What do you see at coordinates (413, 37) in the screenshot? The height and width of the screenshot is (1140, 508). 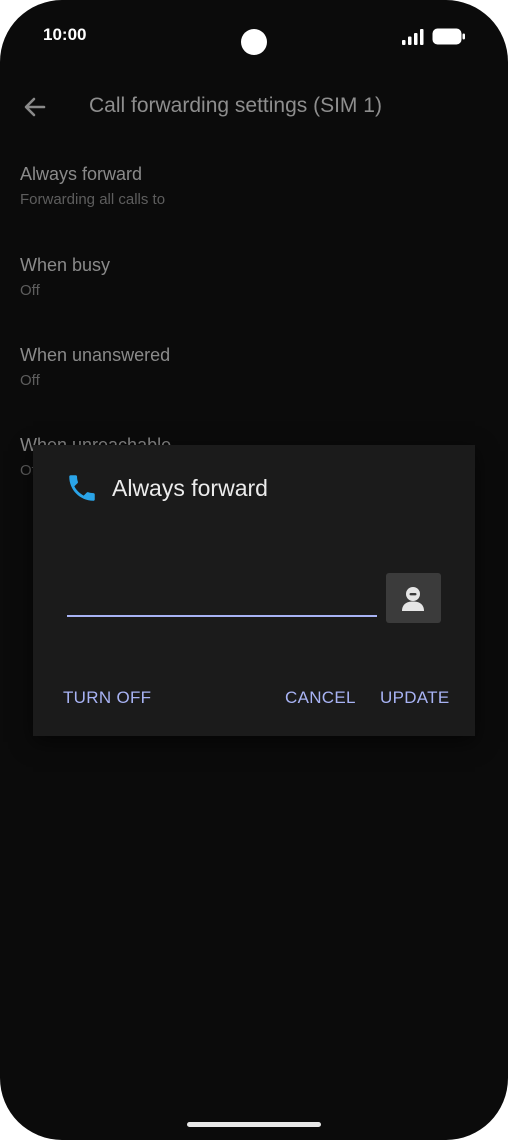 I see `signal-icon` at bounding box center [413, 37].